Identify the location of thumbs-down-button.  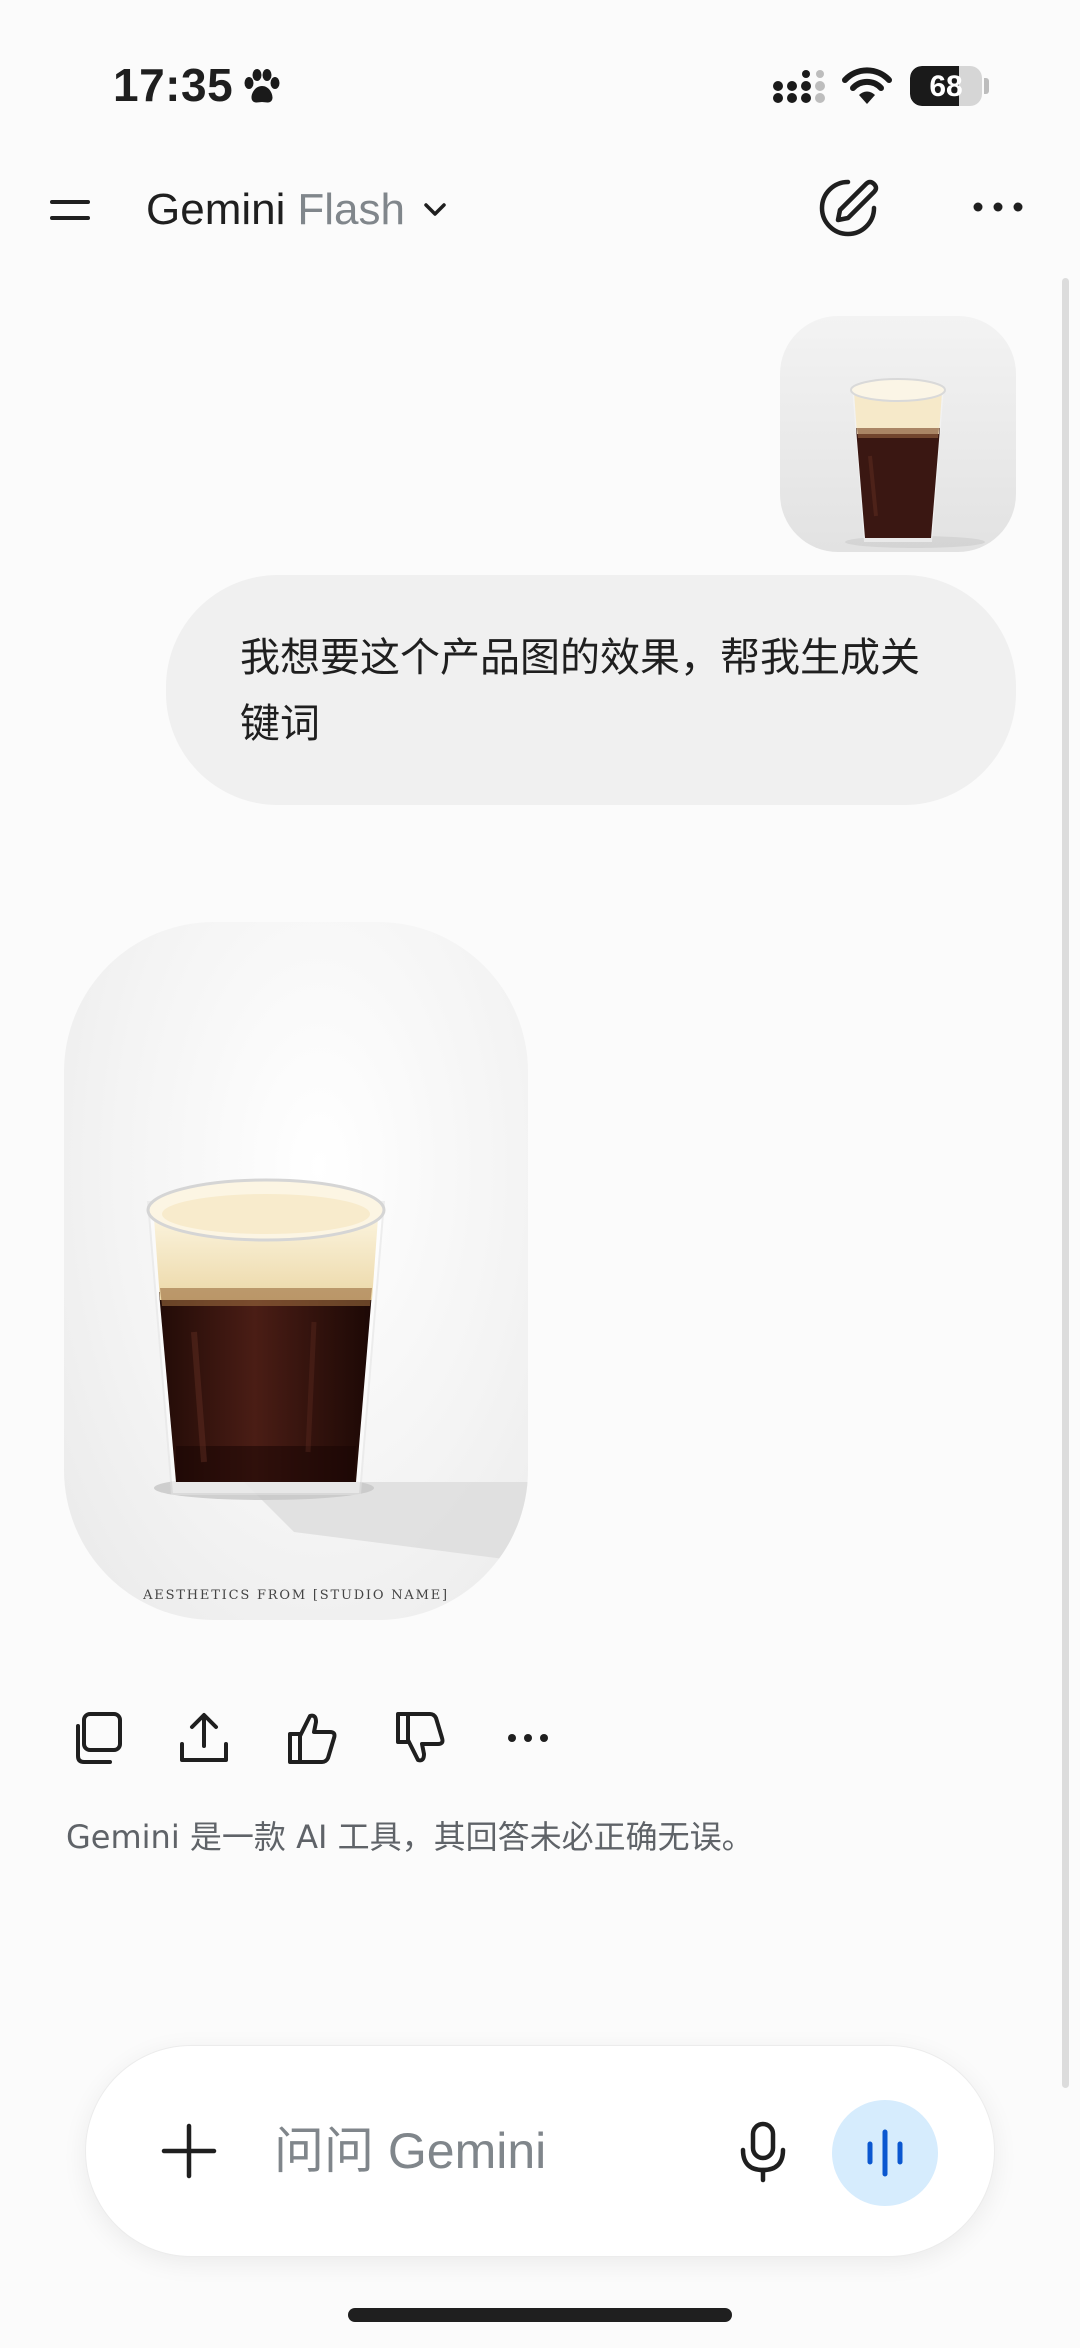
(420, 1738).